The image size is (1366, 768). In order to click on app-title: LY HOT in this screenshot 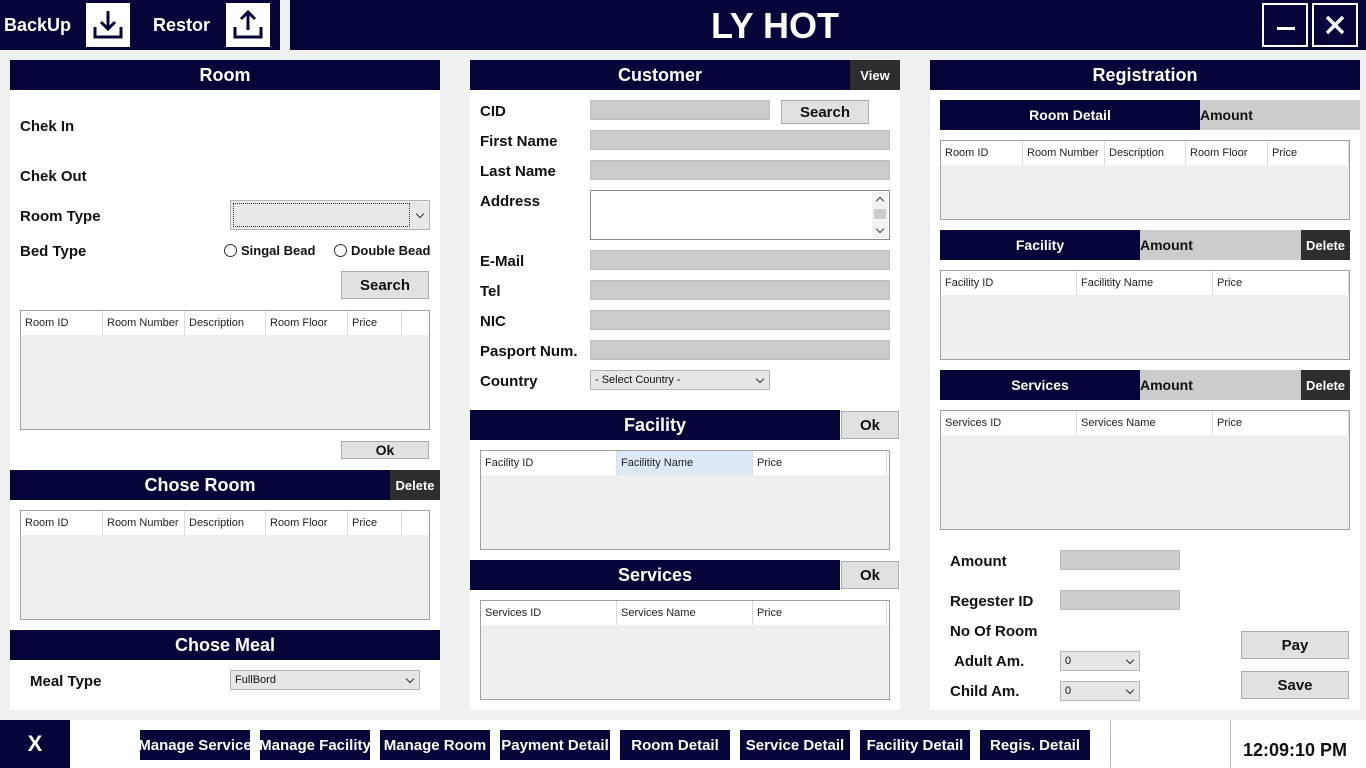, I will do `click(775, 25)`.